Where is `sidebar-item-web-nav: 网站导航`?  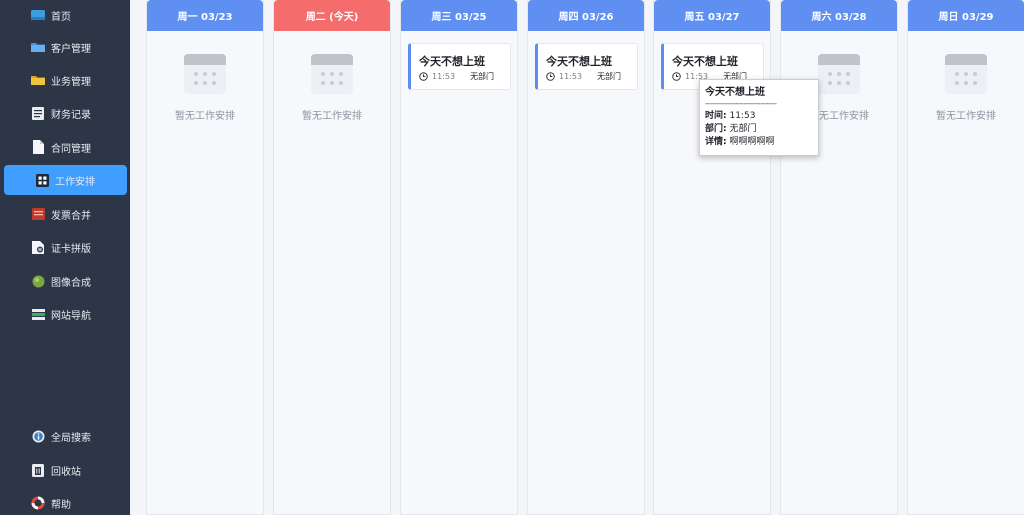 sidebar-item-web-nav: 网站导航 is located at coordinates (65, 314).